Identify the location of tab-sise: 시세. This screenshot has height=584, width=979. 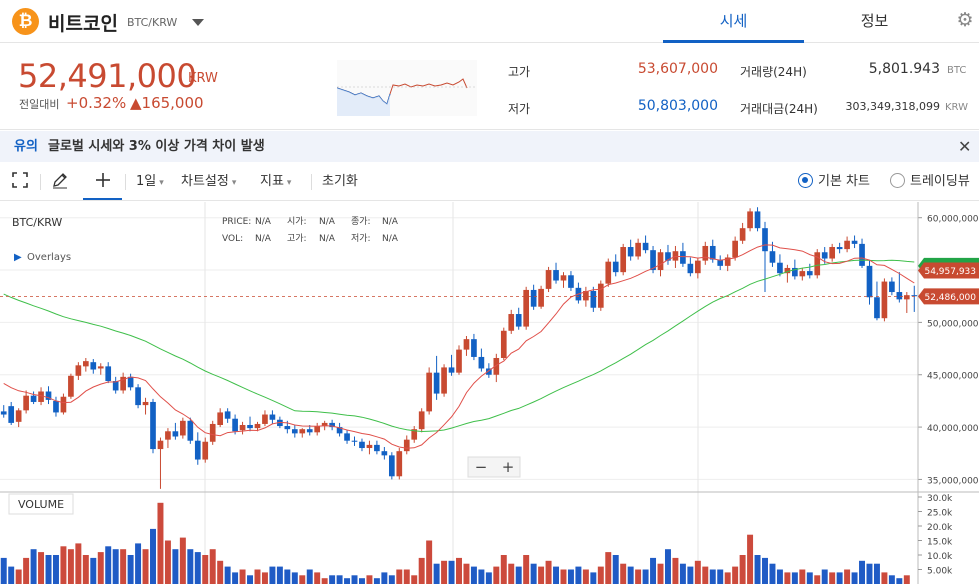
(733, 21).